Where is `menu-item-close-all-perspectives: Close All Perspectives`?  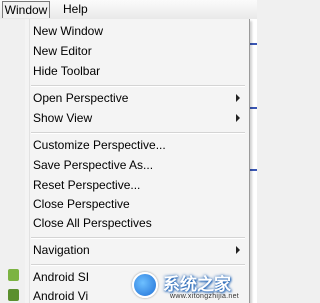
menu-item-close-all-perspectives: Close All Perspectives is located at coordinates (137, 223).